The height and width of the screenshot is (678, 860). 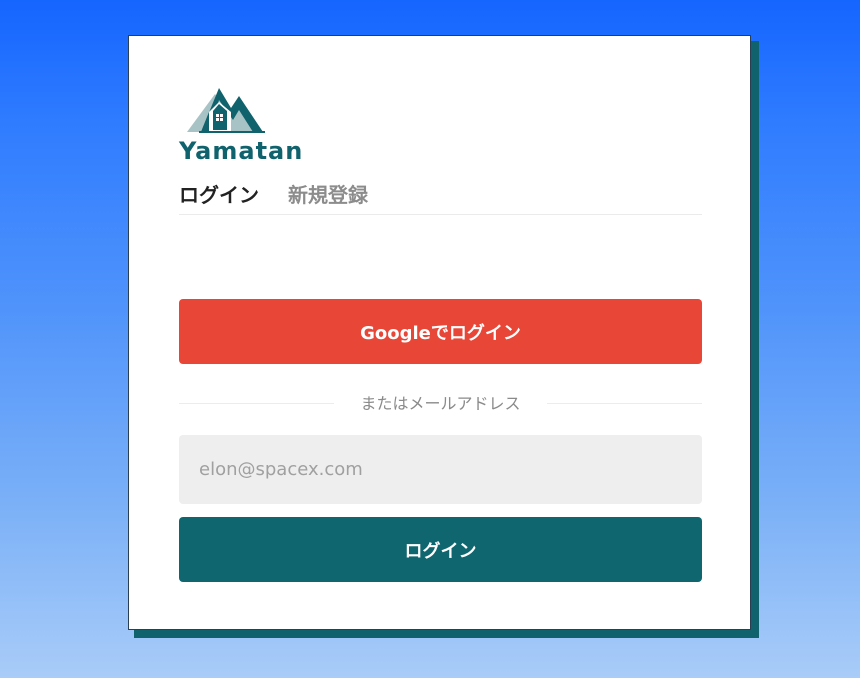 What do you see at coordinates (624, 403) in the screenshot?
I see `divider-line-right` at bounding box center [624, 403].